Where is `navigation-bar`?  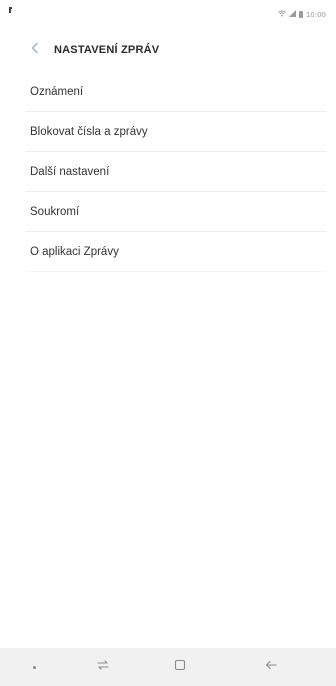
navigation-bar is located at coordinates (168, 667).